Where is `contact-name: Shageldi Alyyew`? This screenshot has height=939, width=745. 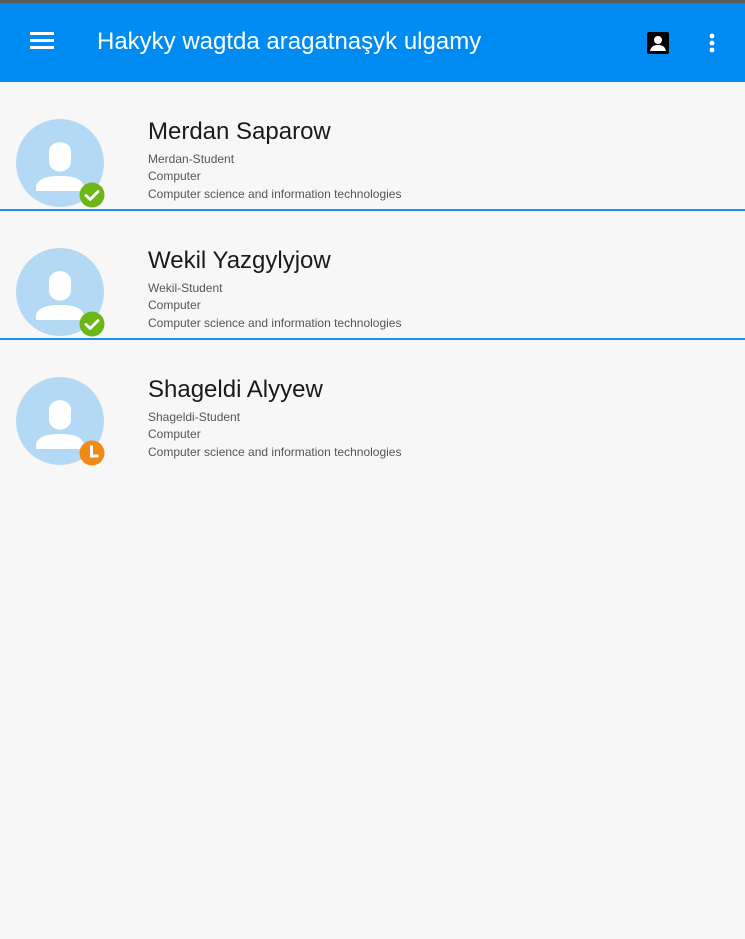
contact-name: Shageldi Alyyew is located at coordinates (235, 389).